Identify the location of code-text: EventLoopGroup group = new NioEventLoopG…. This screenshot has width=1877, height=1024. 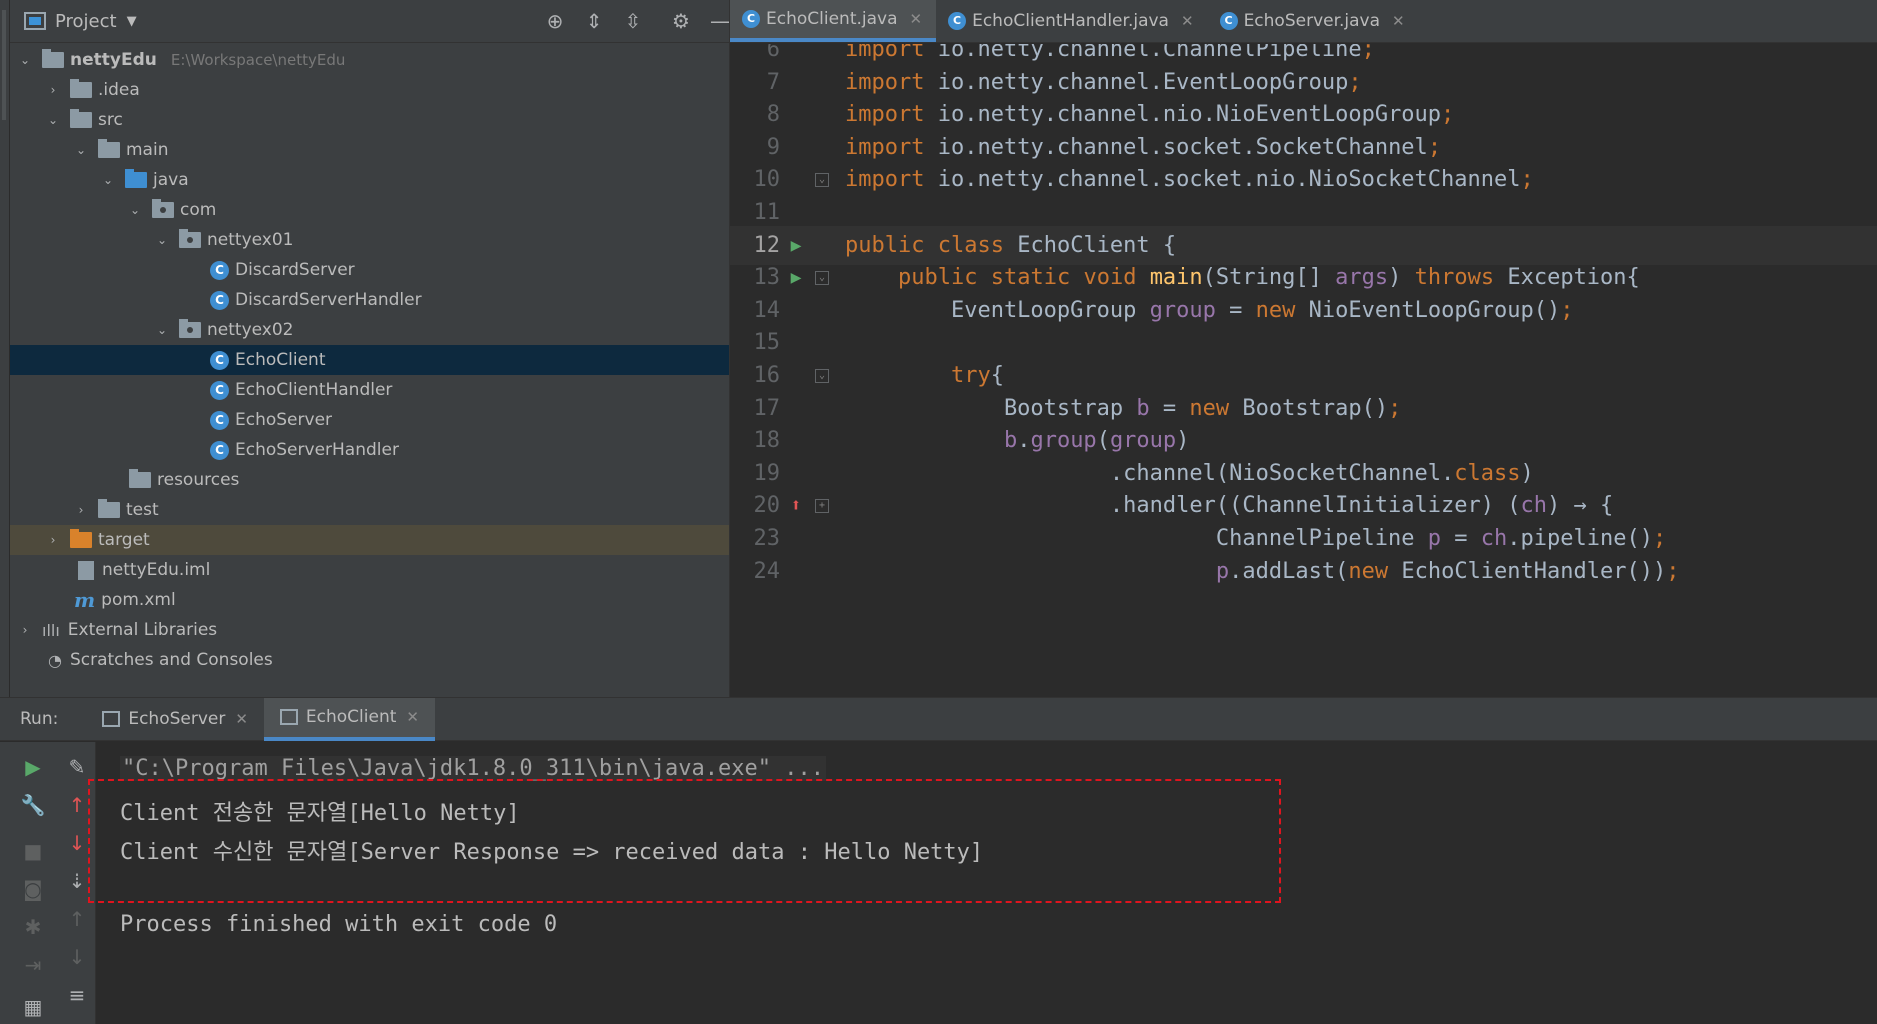
(1209, 310).